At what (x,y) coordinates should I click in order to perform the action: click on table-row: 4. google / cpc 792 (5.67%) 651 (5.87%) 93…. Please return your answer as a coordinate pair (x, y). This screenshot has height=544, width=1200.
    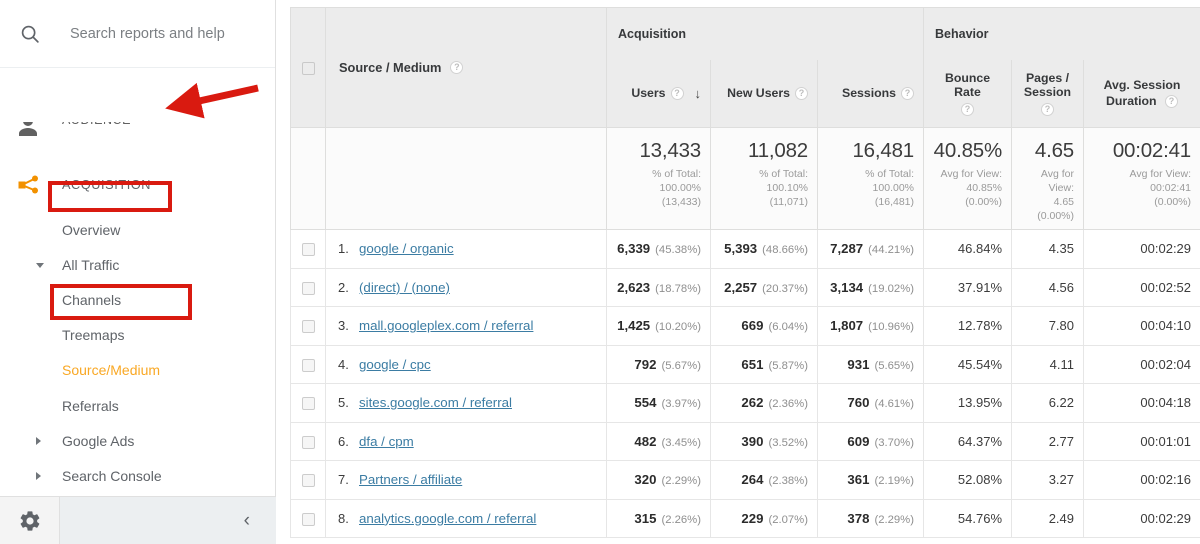
    Looking at the image, I should click on (745, 364).